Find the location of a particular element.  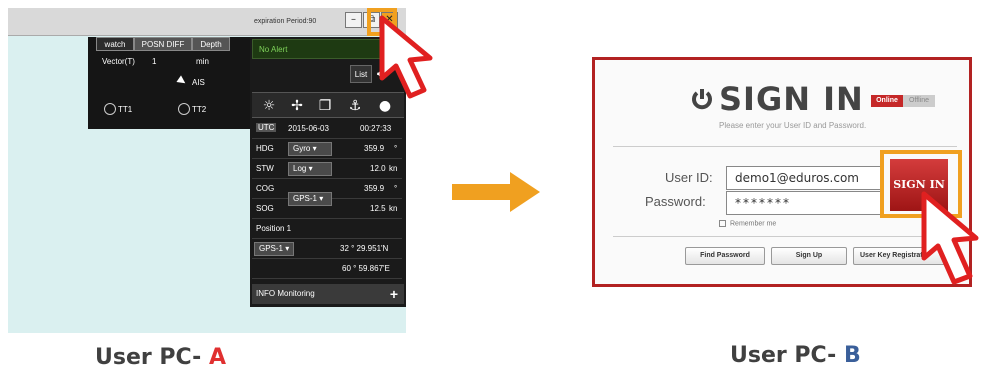

ais-label: AIS is located at coordinates (198, 82).